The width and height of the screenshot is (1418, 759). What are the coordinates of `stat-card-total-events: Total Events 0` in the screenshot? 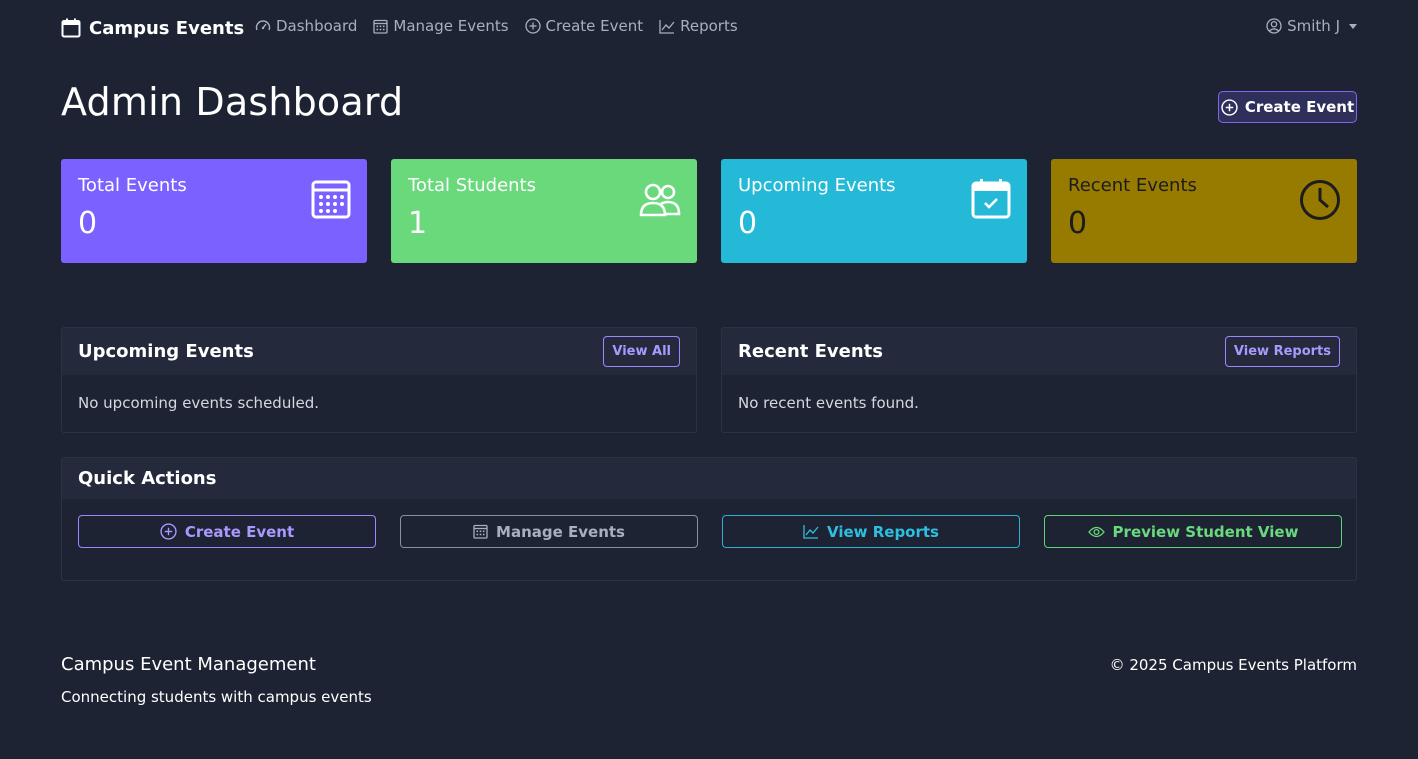 It's located at (214, 211).